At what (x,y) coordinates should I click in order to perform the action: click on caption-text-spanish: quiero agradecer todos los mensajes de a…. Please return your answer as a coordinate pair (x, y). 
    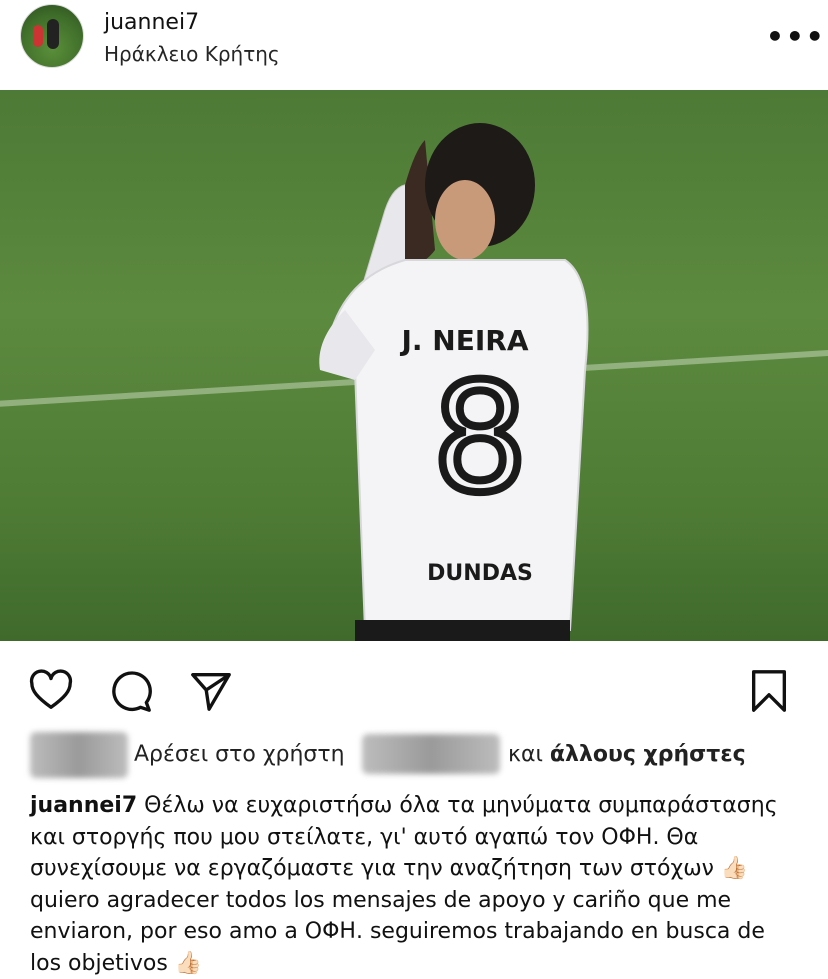
    Looking at the image, I should click on (397, 931).